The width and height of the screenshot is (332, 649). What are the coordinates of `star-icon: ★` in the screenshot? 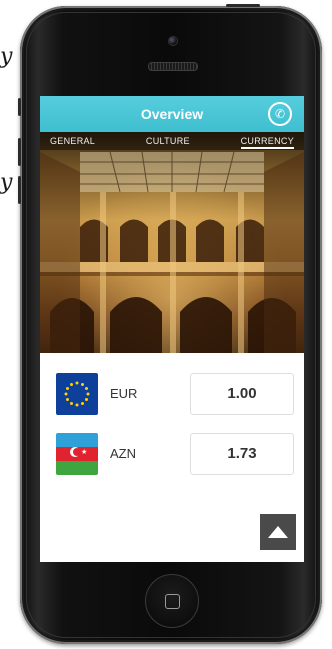 It's located at (84, 452).